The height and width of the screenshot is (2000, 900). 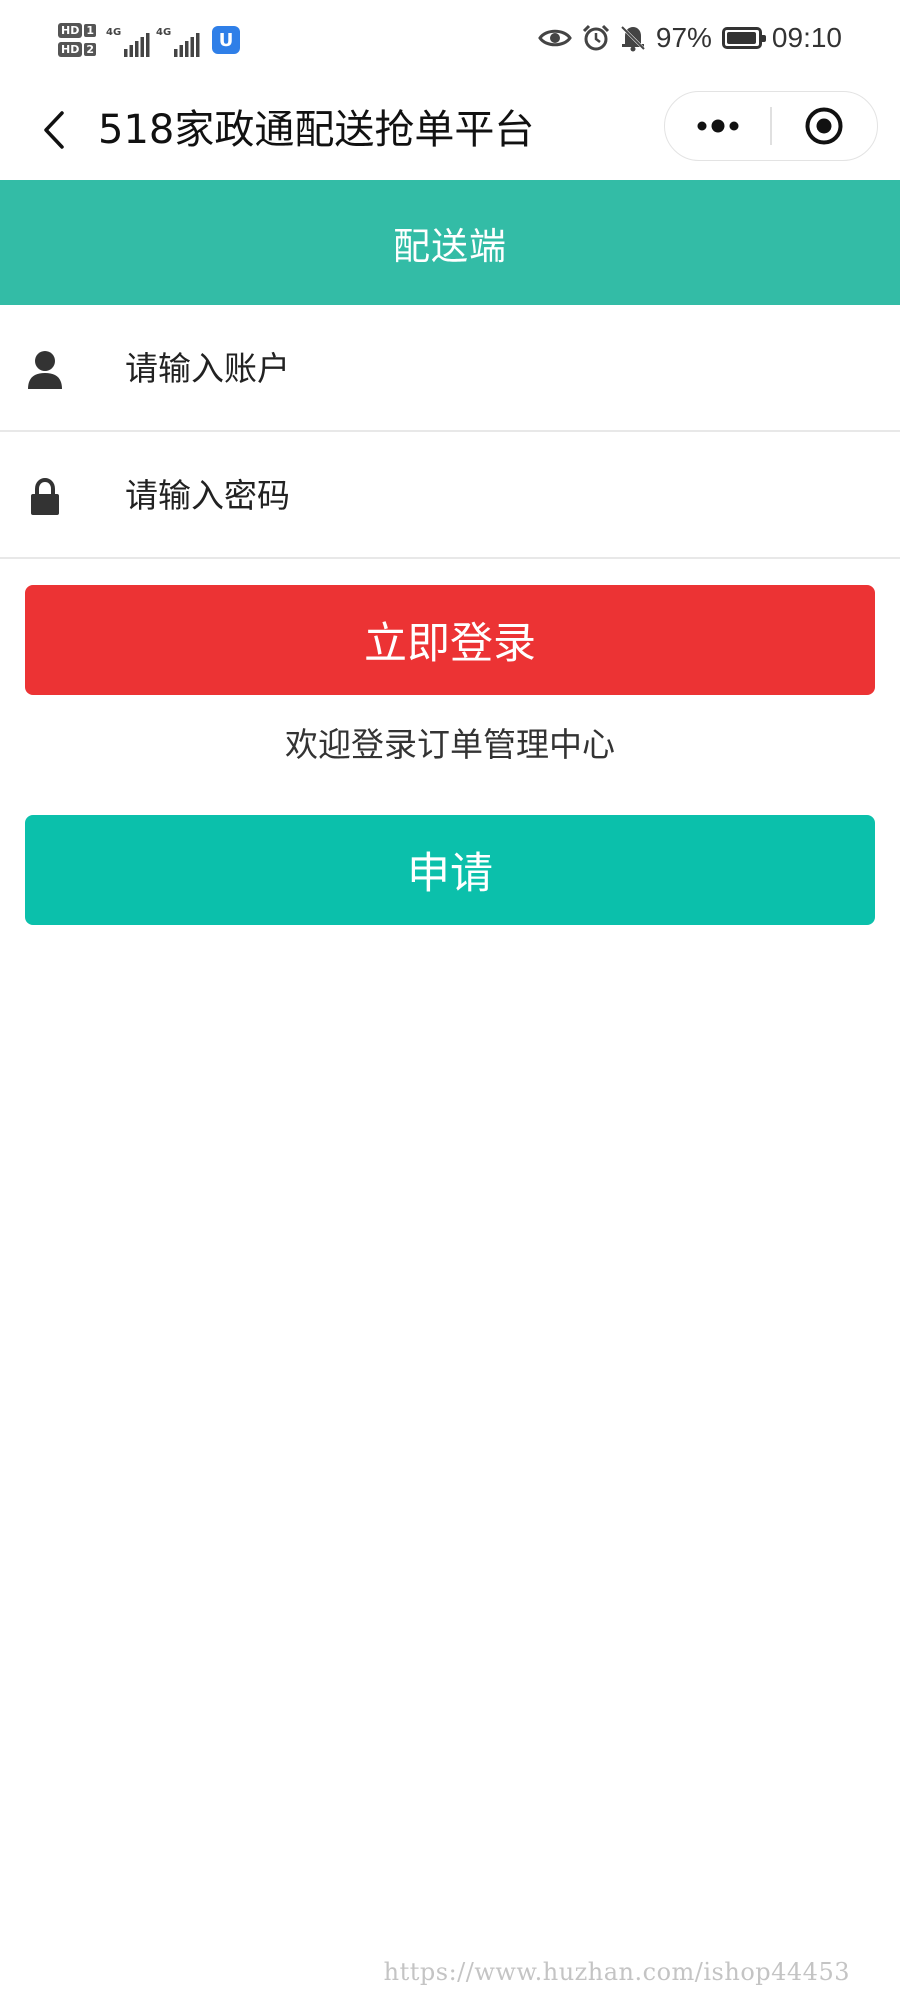 What do you see at coordinates (90, 49) in the screenshot?
I see `sim2-number: 2` at bounding box center [90, 49].